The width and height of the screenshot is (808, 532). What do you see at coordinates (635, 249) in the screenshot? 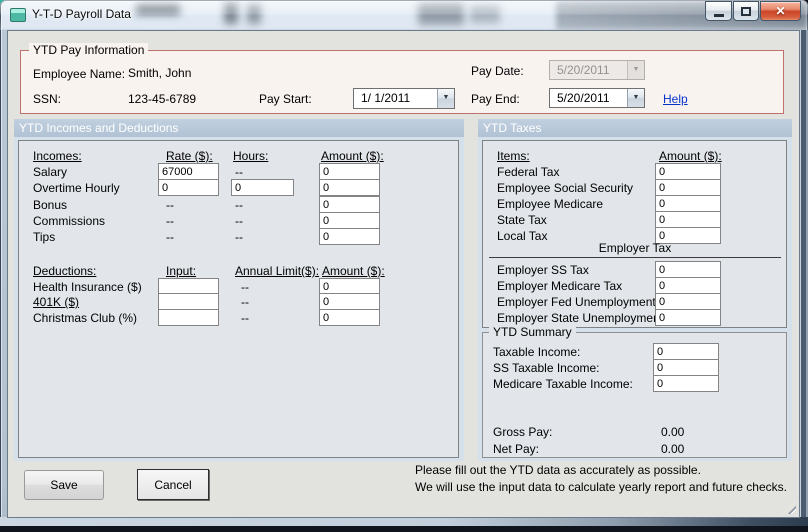
I see `employer-tax-section-header: Employer Tax` at bounding box center [635, 249].